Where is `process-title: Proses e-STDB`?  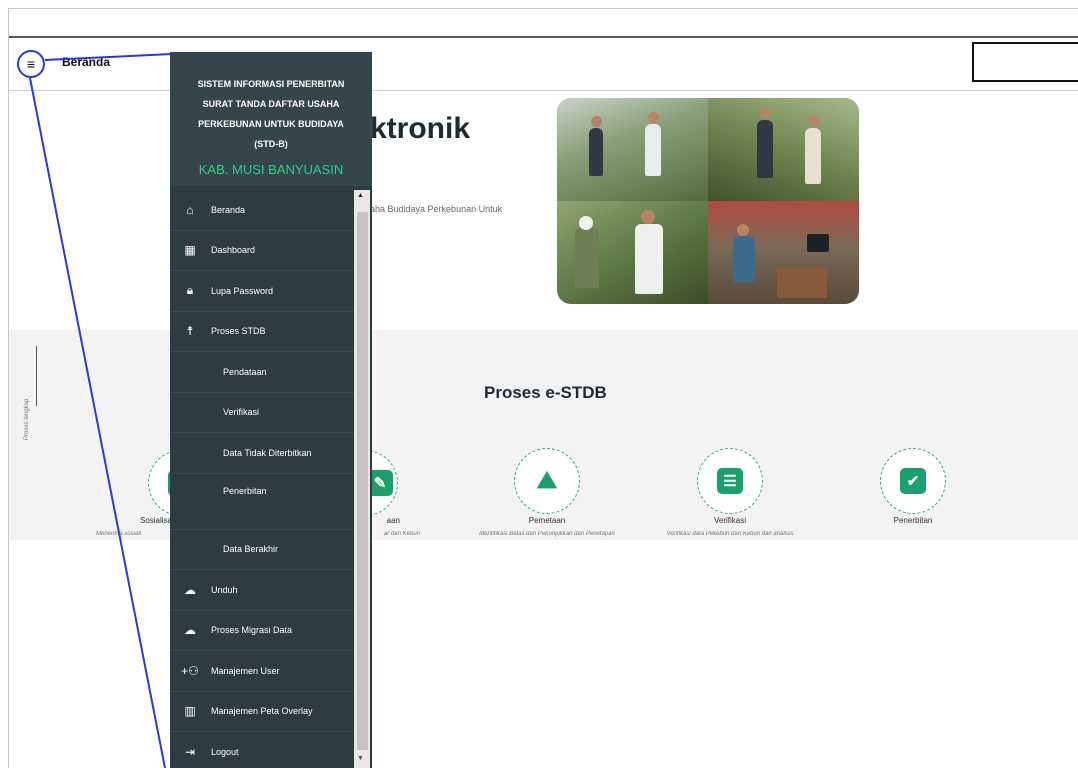
process-title: Proses e-STDB is located at coordinates (545, 392).